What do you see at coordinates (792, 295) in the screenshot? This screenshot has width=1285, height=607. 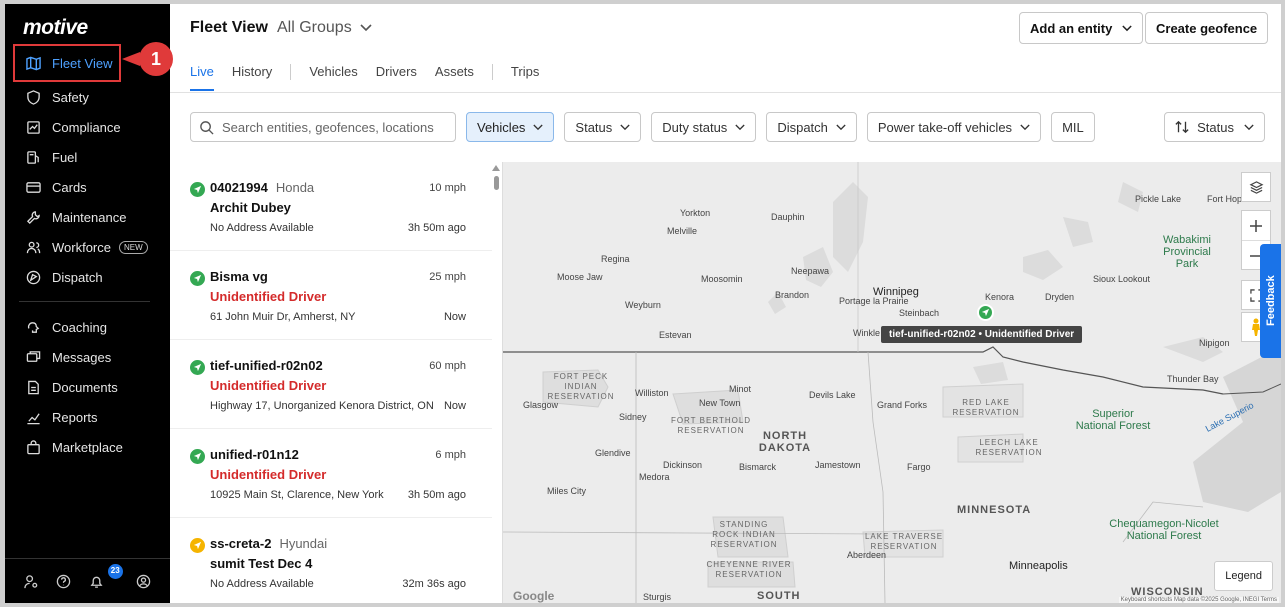 I see `map-label-brandon: Brandon` at bounding box center [792, 295].